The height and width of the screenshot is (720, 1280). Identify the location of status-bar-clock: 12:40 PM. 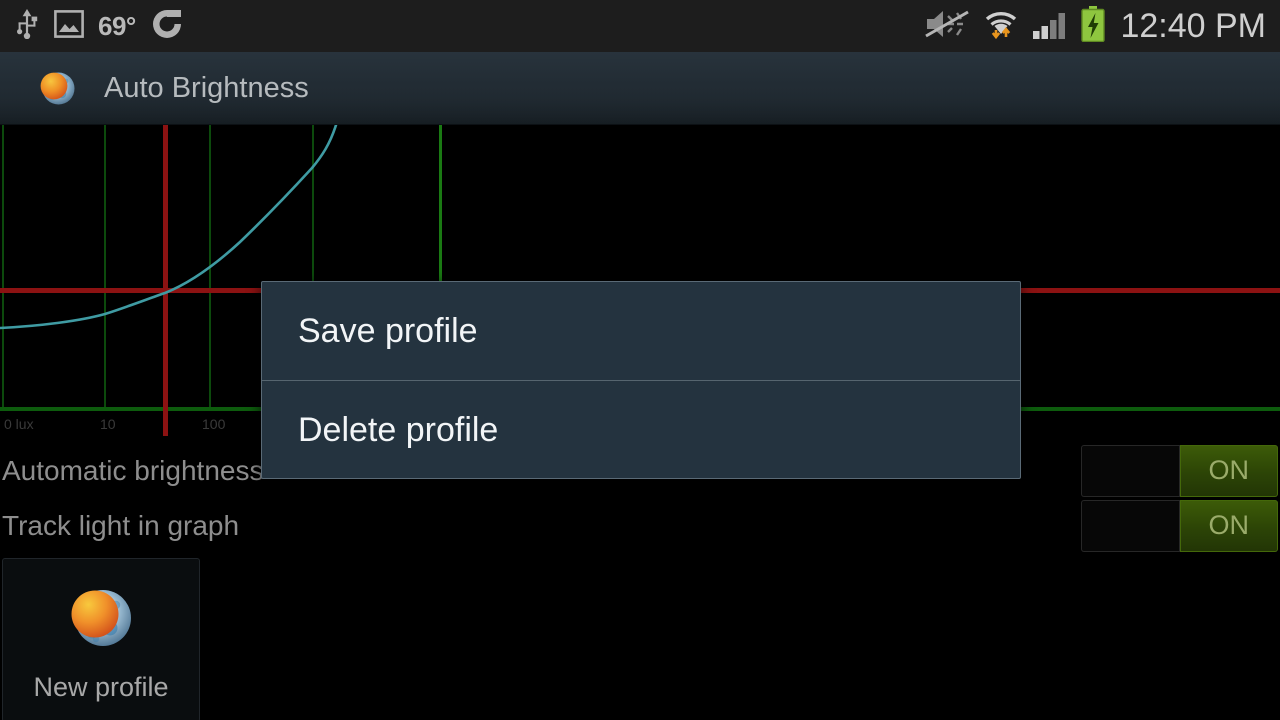
(1193, 25).